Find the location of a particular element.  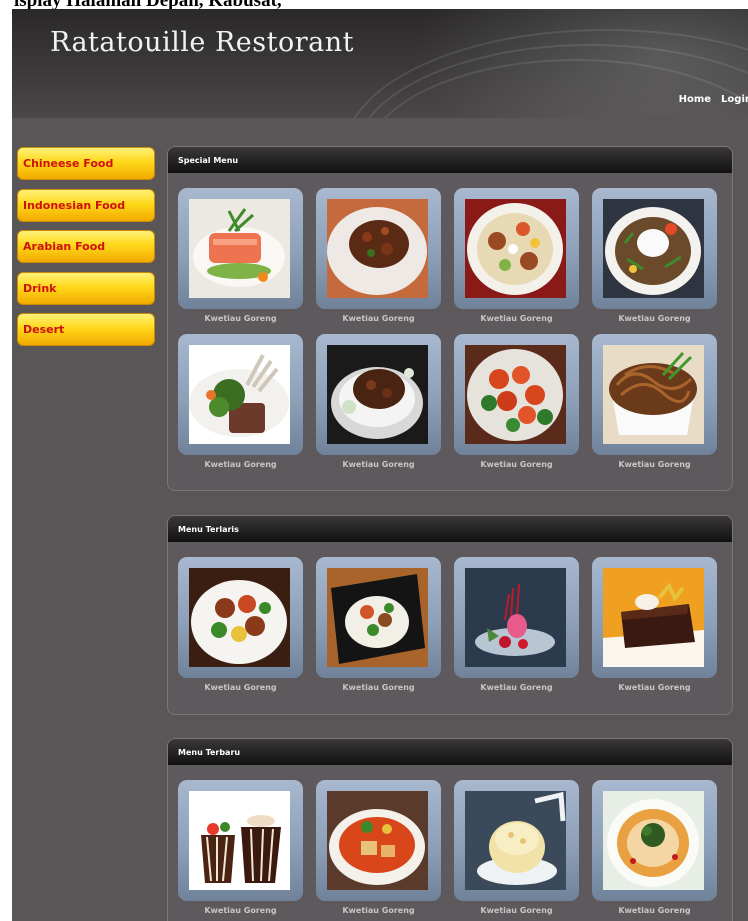

section-title: Menu Terlaris is located at coordinates (450, 529).